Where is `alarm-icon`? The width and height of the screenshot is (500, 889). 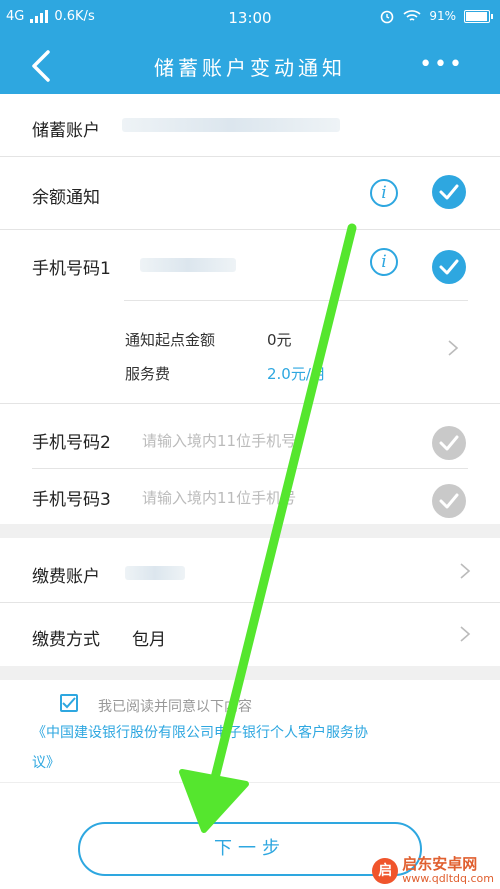
alarm-icon is located at coordinates (387, 17).